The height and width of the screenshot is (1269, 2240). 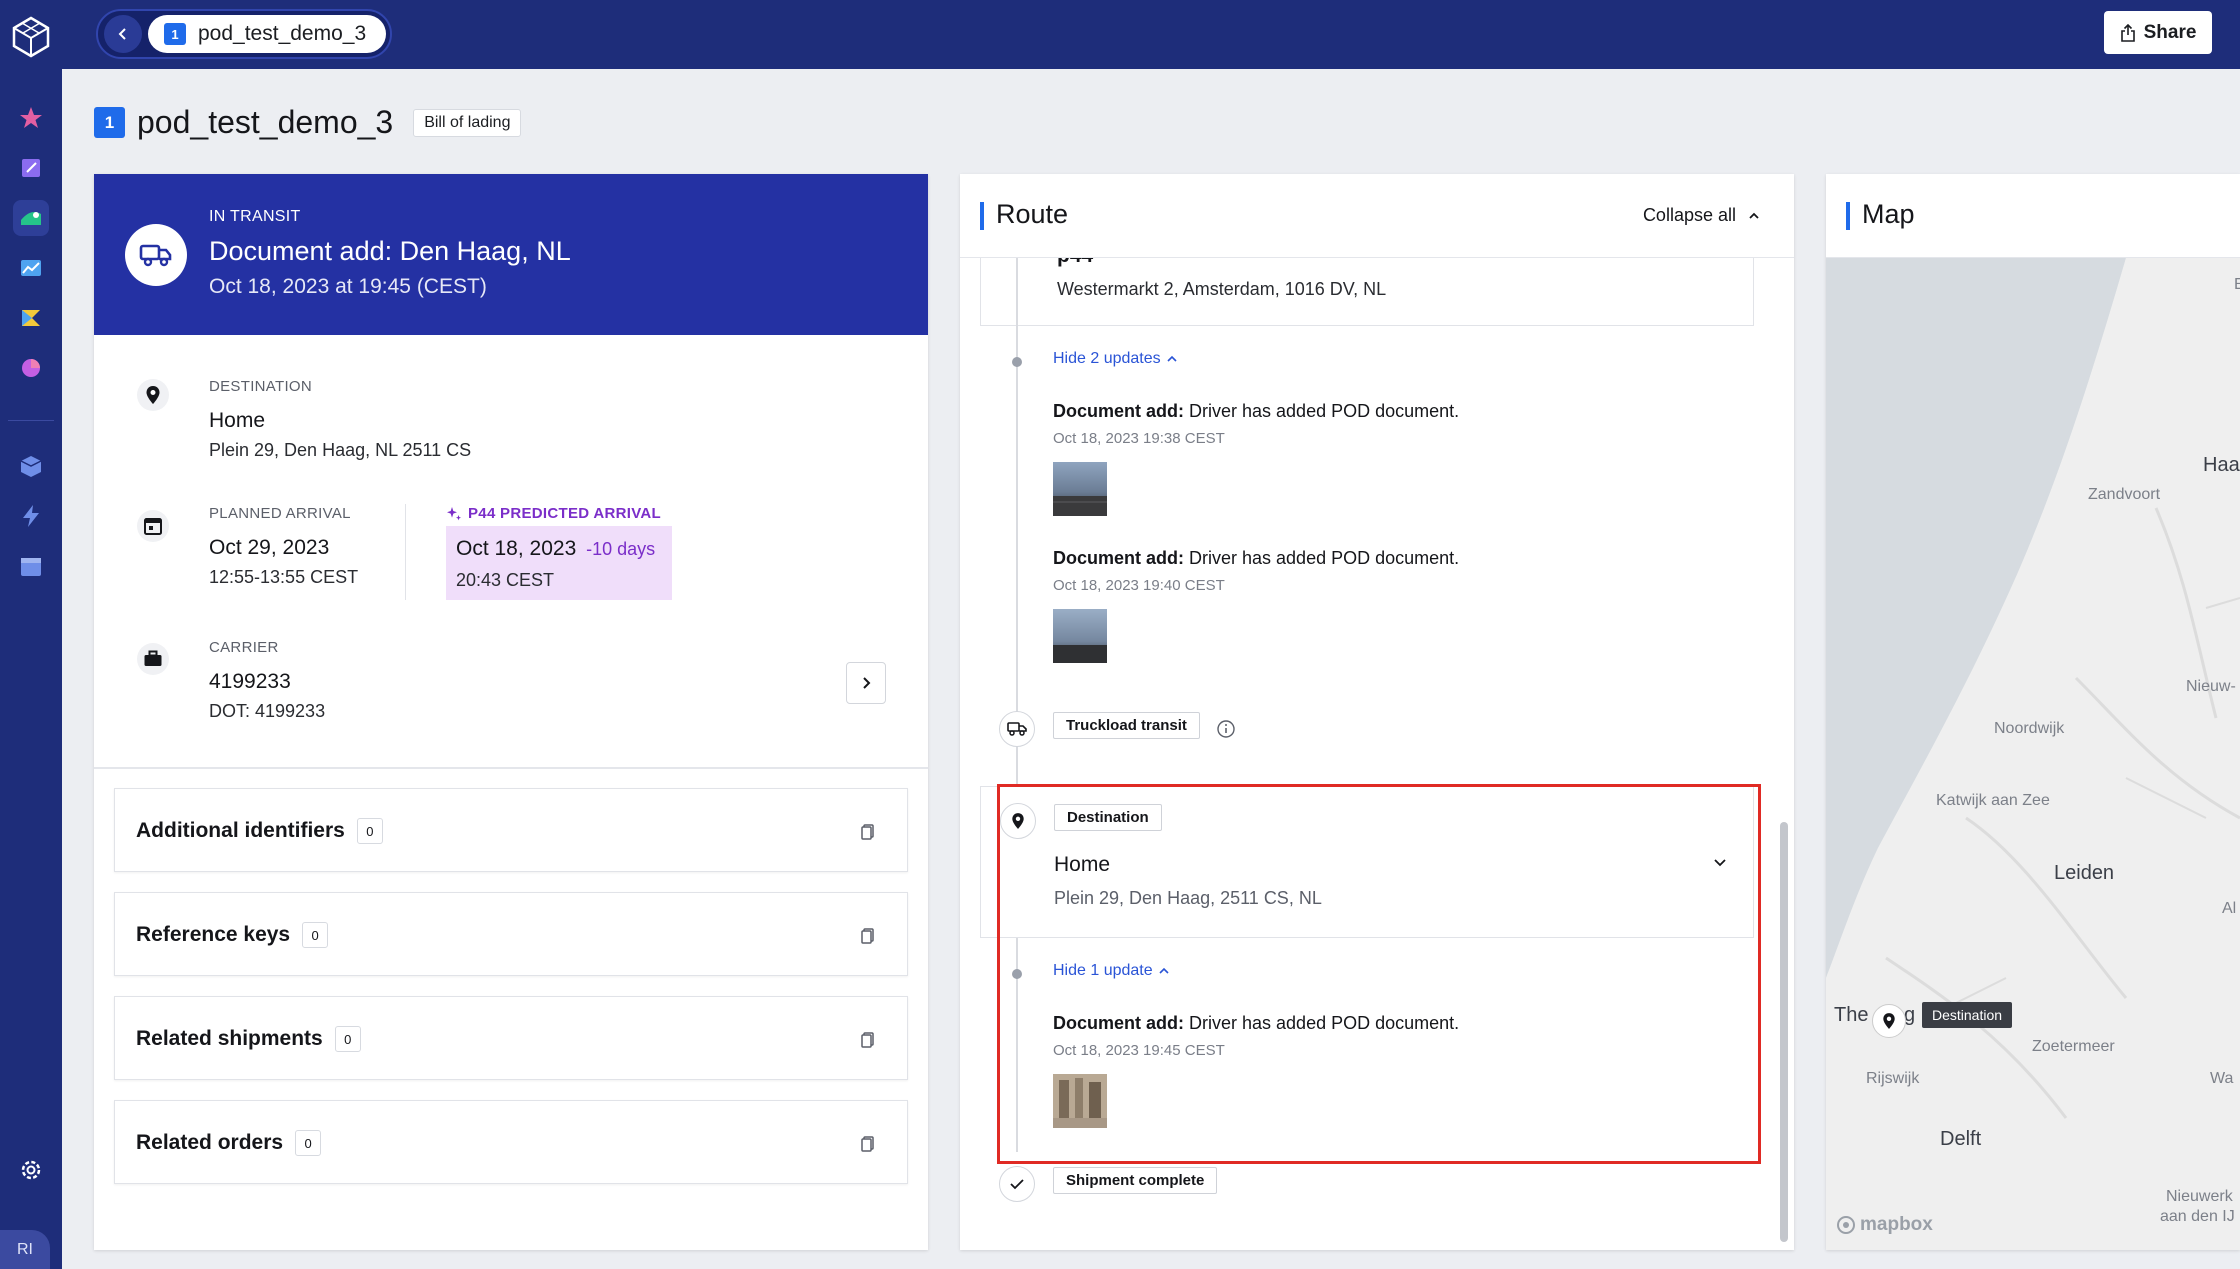 What do you see at coordinates (2073, 1046) in the screenshot?
I see `map-label: Zoetermeer` at bounding box center [2073, 1046].